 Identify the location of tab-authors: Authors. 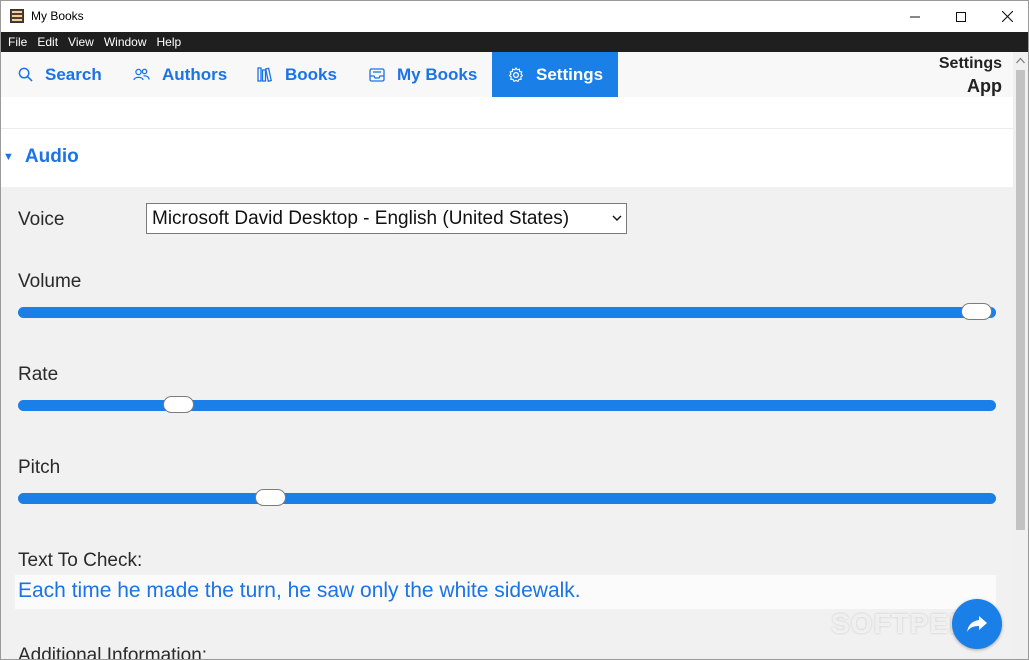
(180, 74).